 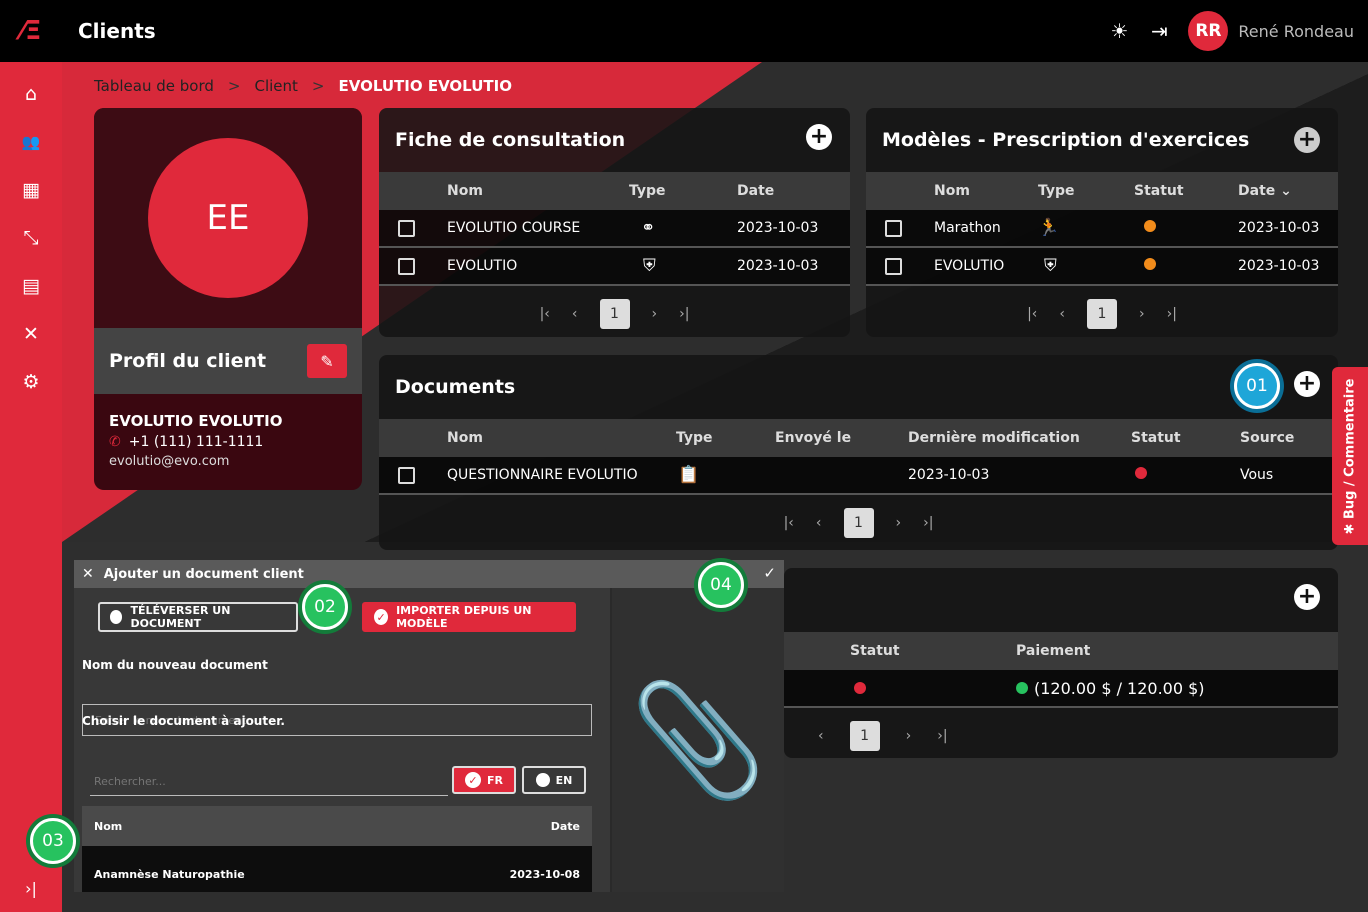 What do you see at coordinates (769, 573) in the screenshot?
I see `confirm-check-icon: ✓` at bounding box center [769, 573].